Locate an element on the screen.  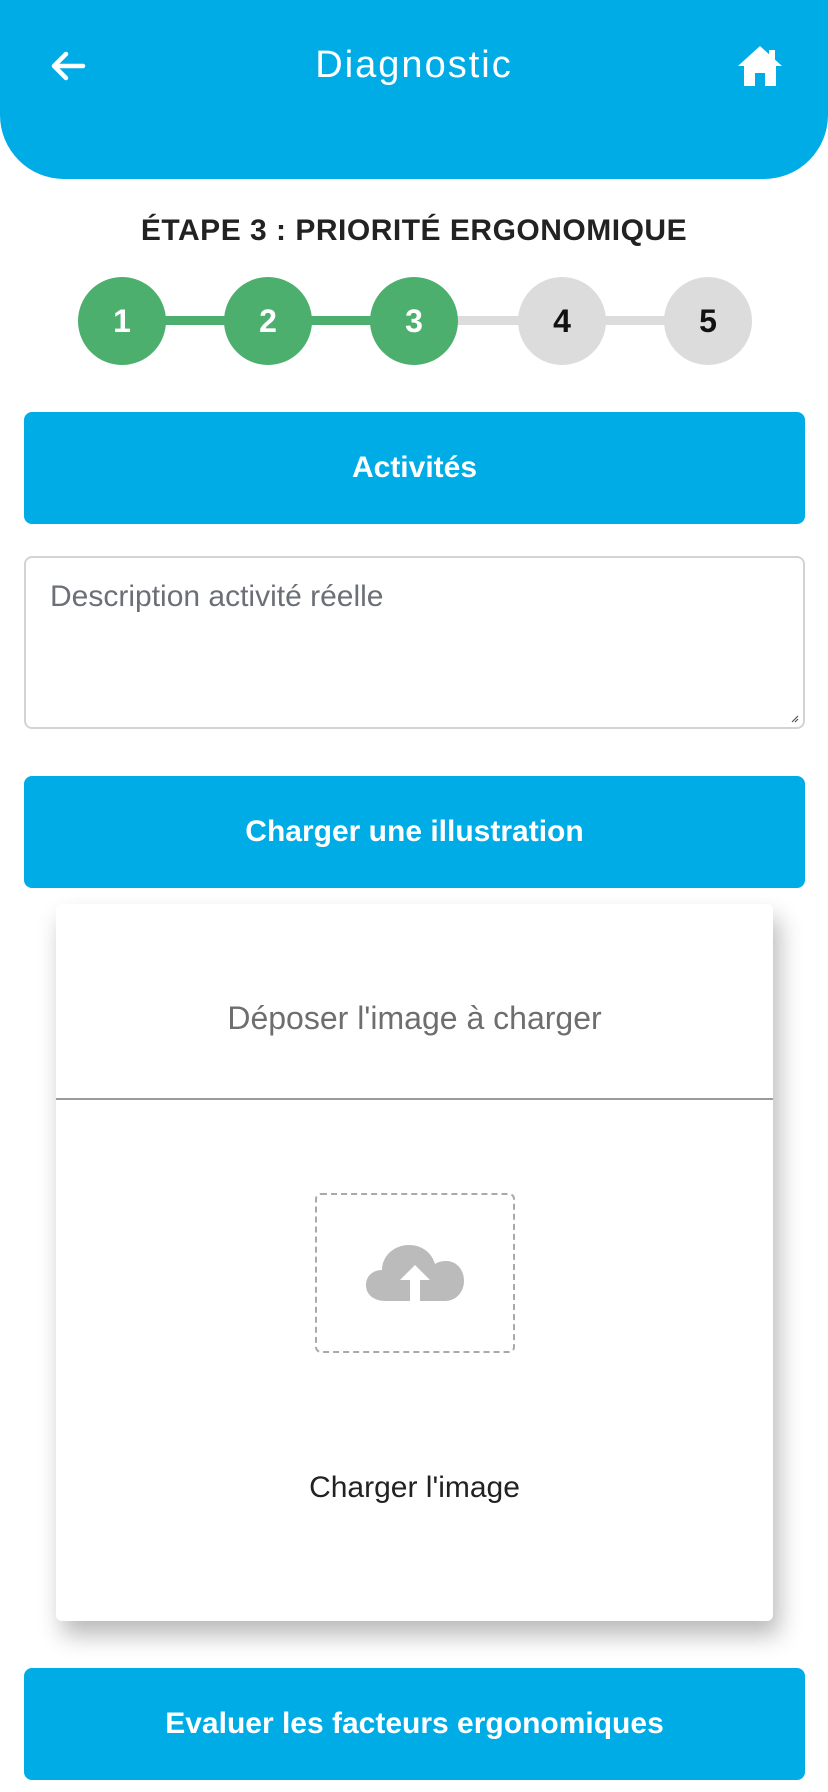
evaluate-factors-button: Evaluer les facteurs ergonomiques is located at coordinates (414, 1724).